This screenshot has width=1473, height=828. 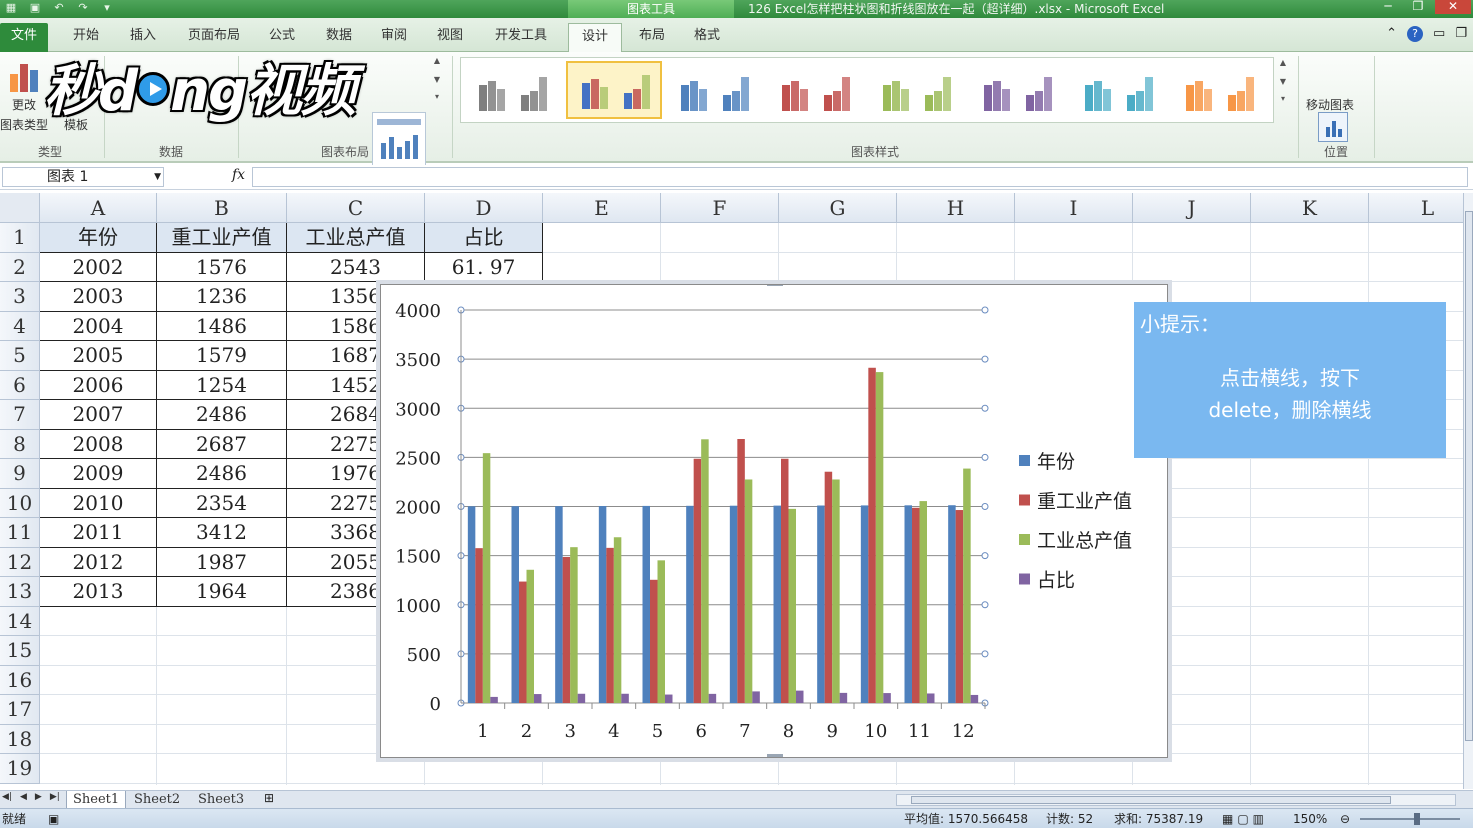 I want to click on row-header-9: 9, so click(x=20, y=474).